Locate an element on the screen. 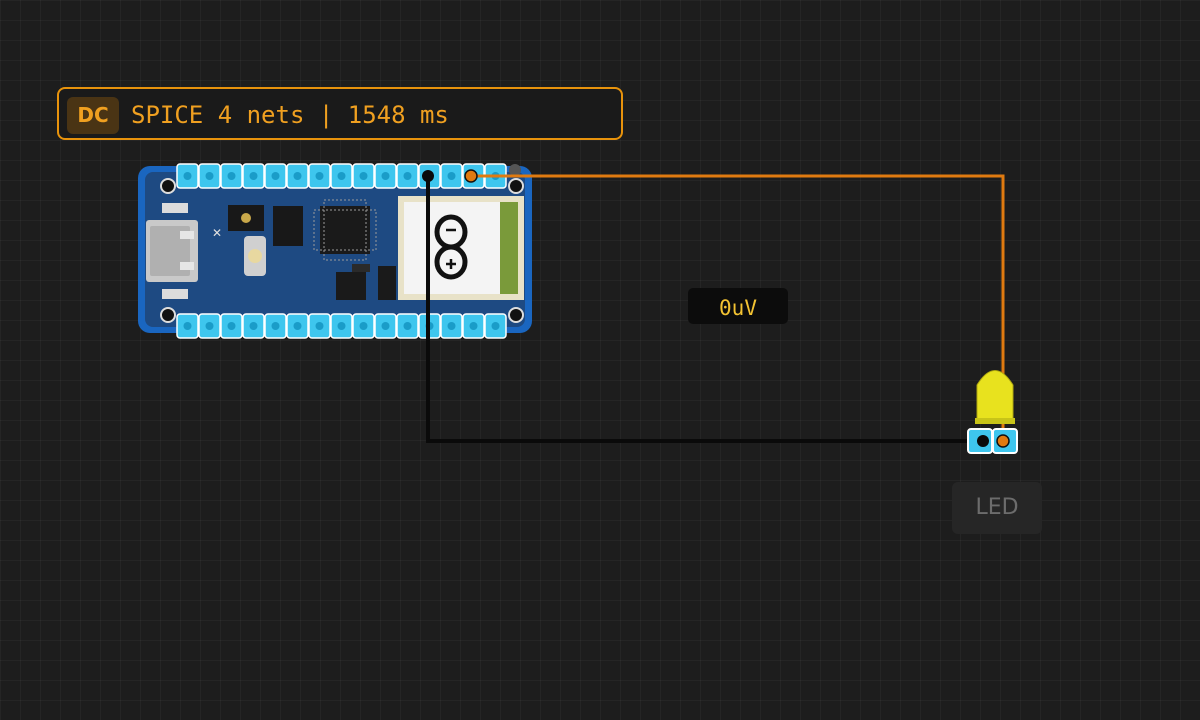 The width and height of the screenshot is (1200, 720). arduino-nano-board: ✕ is located at coordinates (335, 251).